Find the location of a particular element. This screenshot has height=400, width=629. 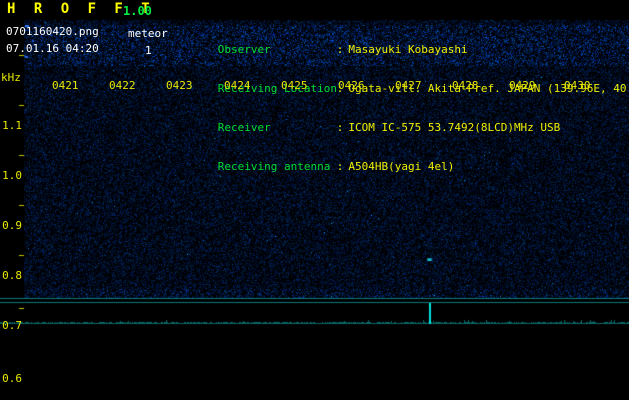

info-row-antenna: Receiving antenna: A504HB(yagi 4el) is located at coordinates (403, 160).